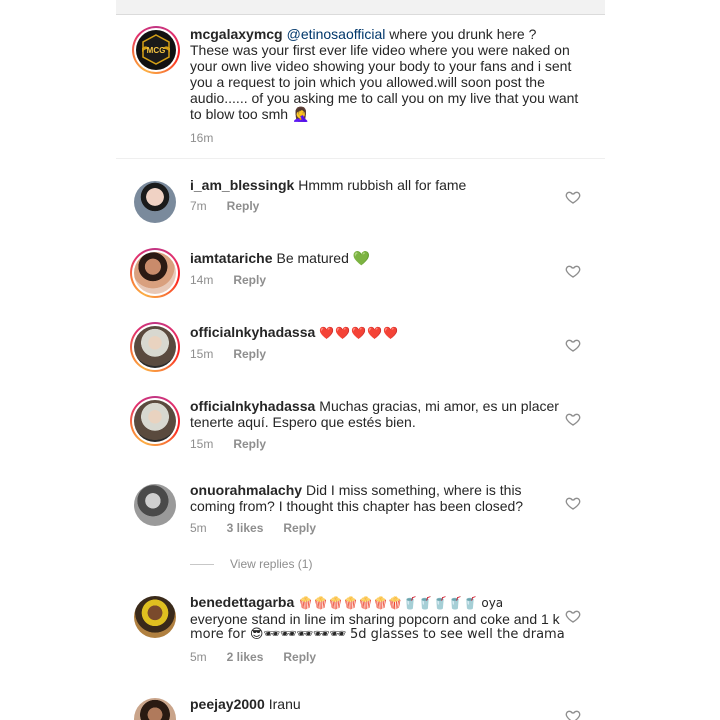  Describe the element at coordinates (303, 422) in the screenshot. I see `comment-text-line2: tenerte aquí. Espero que estés bien.` at that location.